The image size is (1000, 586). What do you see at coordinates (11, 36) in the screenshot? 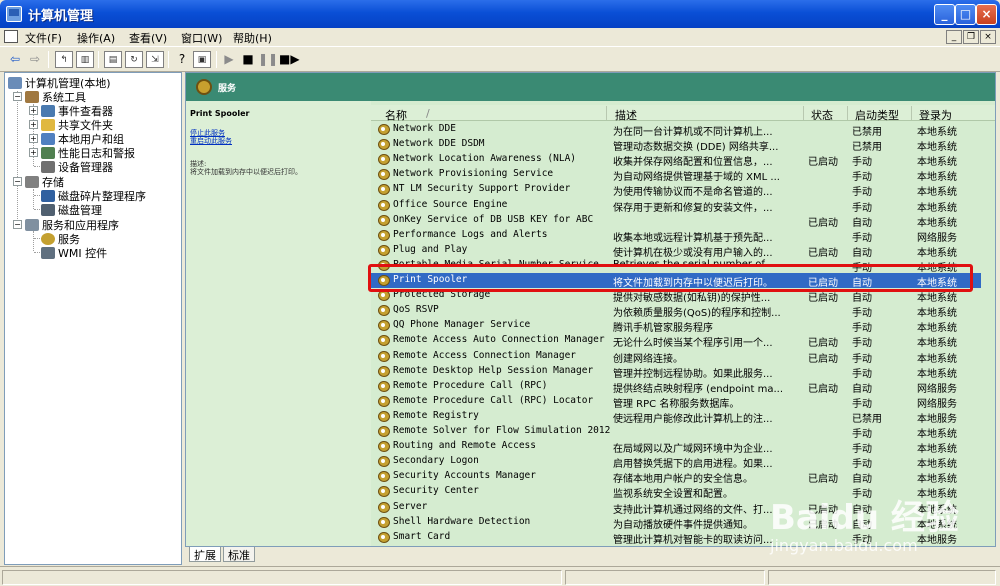
I see `mdi-window-icon` at bounding box center [11, 36].